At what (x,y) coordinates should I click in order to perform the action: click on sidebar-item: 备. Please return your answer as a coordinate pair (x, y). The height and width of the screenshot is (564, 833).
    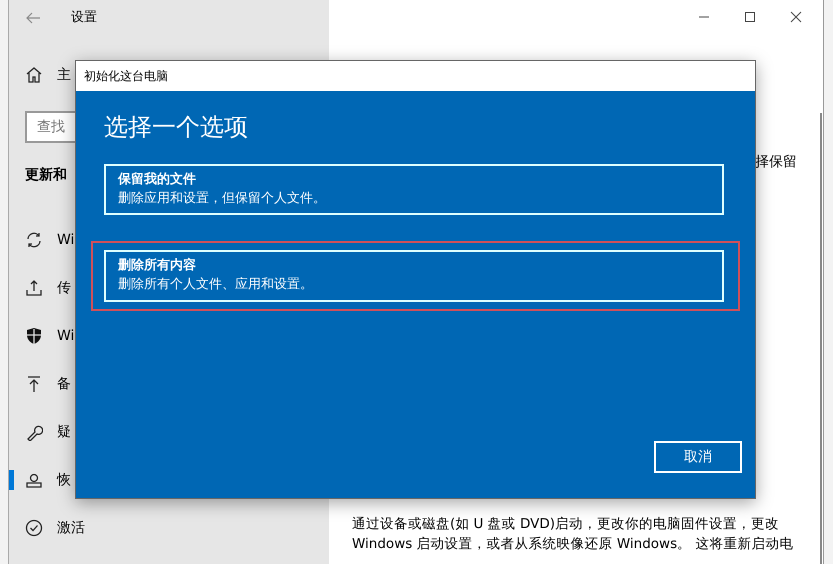
    Looking at the image, I should click on (64, 384).